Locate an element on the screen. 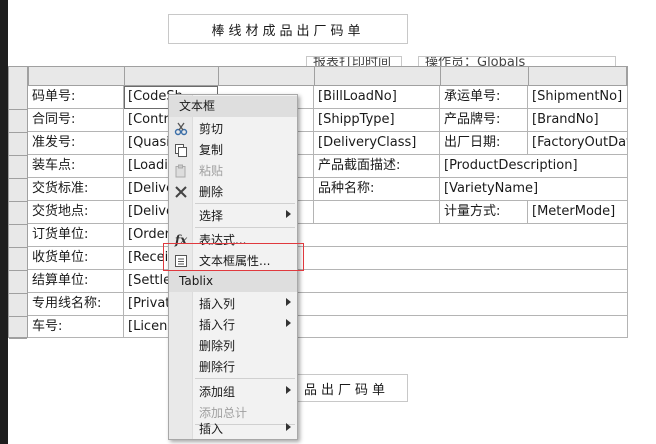  menu-item-delete: 删除 is located at coordinates (233, 191).